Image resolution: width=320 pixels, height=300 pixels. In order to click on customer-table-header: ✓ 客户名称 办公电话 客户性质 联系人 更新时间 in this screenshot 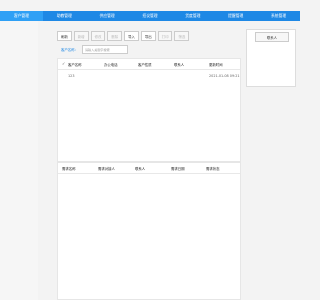, I will do `click(149, 64)`.